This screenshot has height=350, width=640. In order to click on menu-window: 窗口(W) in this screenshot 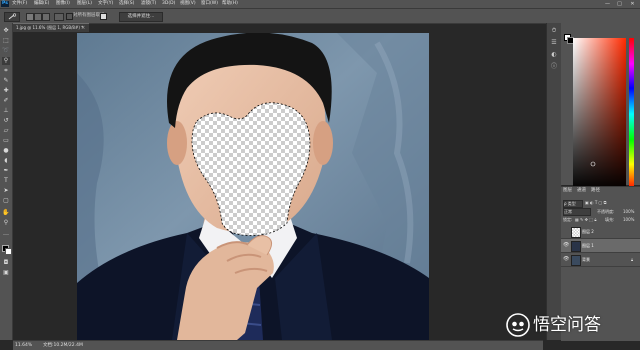, I will do `click(209, 4)`.